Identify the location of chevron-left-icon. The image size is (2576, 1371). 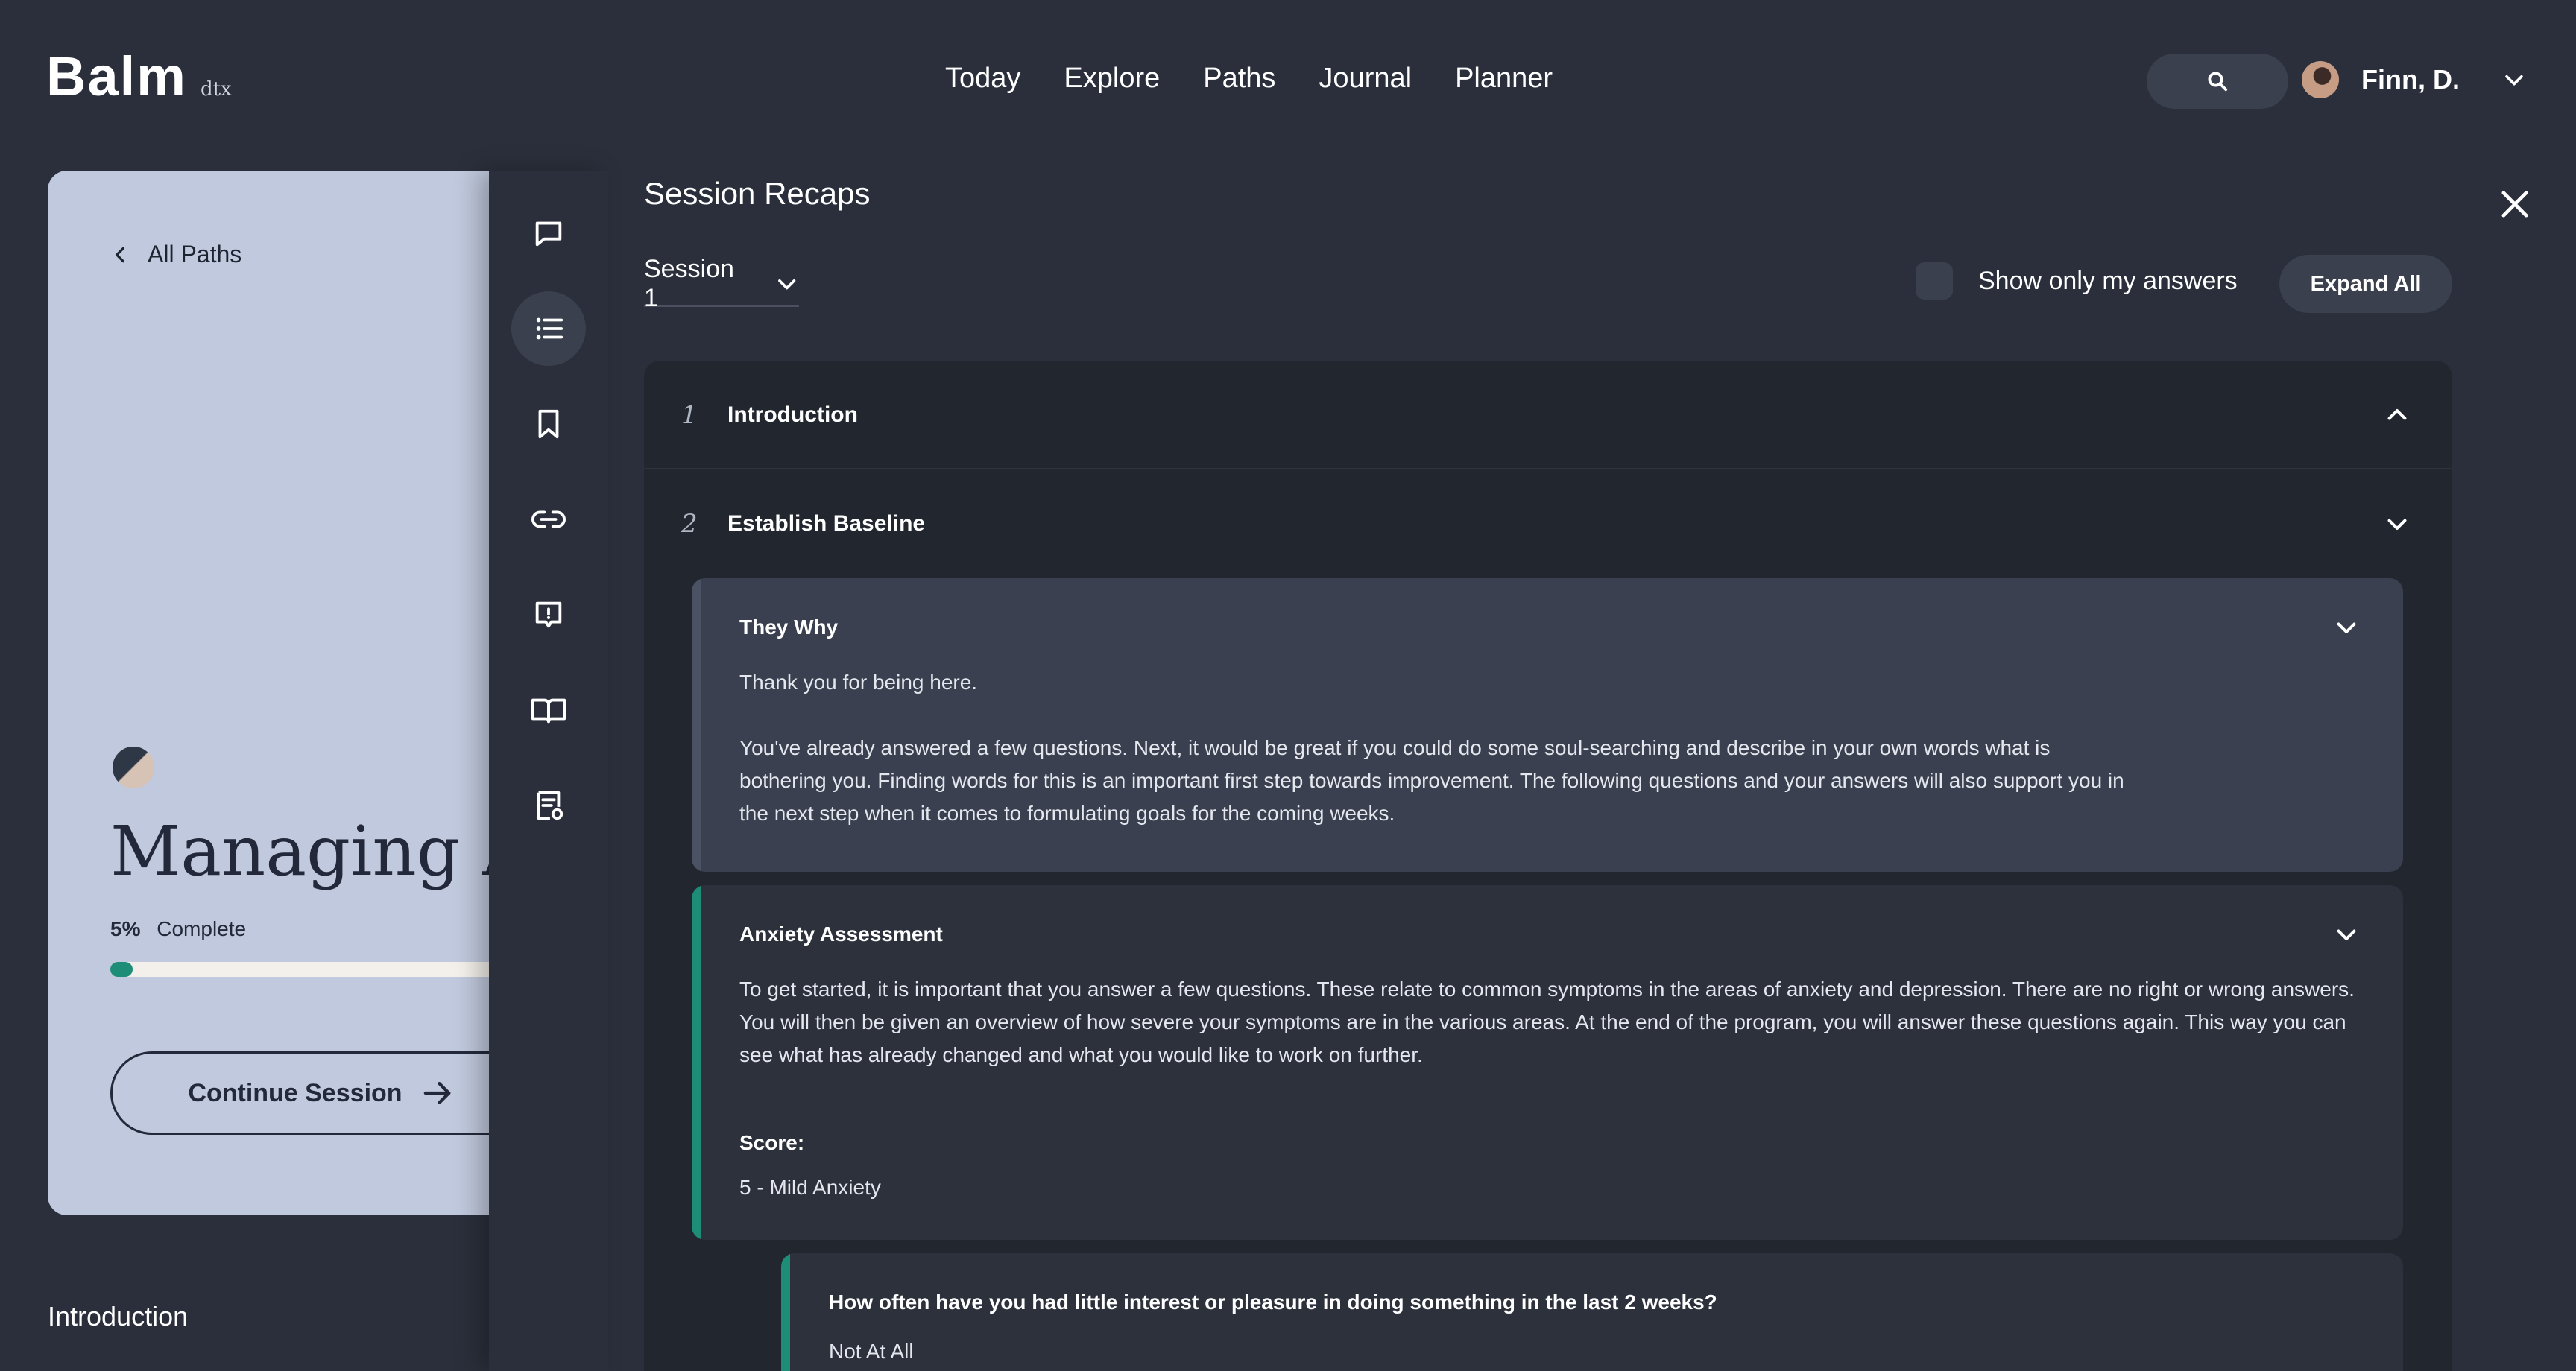
(120, 254).